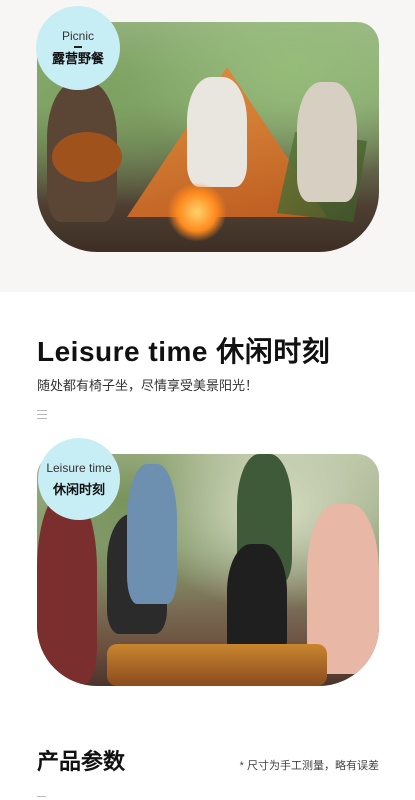 The height and width of the screenshot is (800, 415). I want to click on section-title: Leisure time 休闲时刻, so click(184, 351).